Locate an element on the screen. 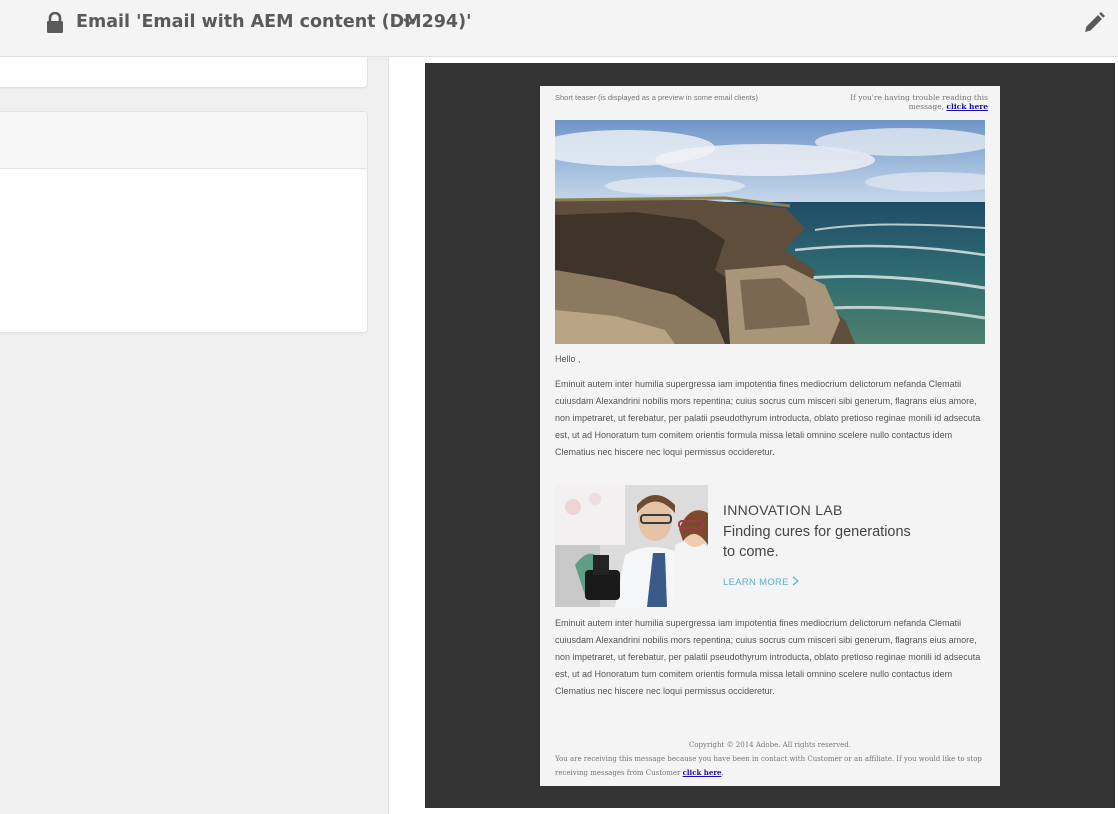 Image resolution: width=1118 pixels, height=814 pixels. card-header is located at coordinates (183, 140).